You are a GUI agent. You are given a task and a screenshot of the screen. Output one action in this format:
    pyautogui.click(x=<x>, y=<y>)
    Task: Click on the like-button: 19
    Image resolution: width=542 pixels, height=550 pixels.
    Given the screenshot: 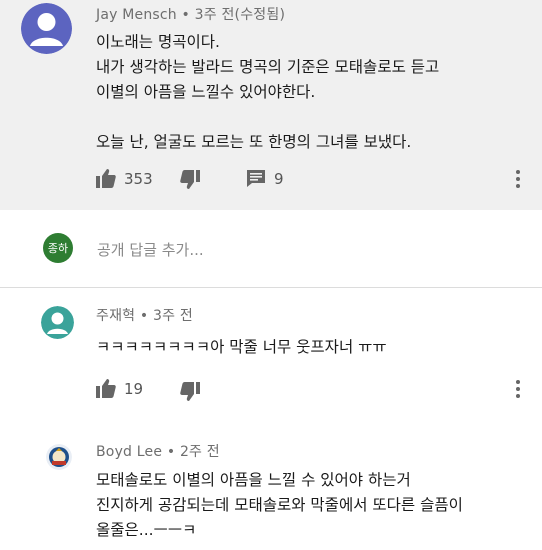 What is the action you would take?
    pyautogui.click(x=119, y=388)
    